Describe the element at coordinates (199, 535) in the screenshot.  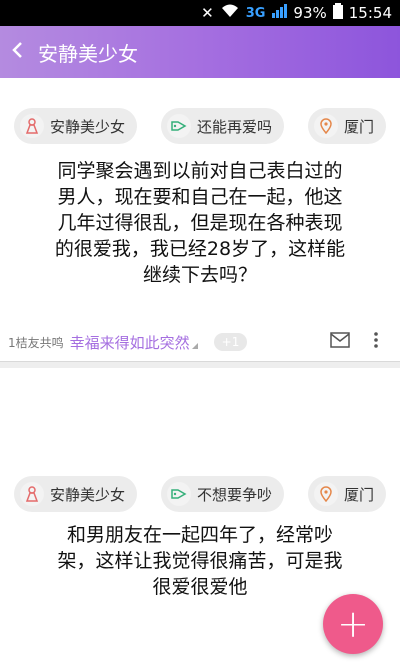
I see `post-line: 和男朋友在一起四年了，经常吵` at that location.